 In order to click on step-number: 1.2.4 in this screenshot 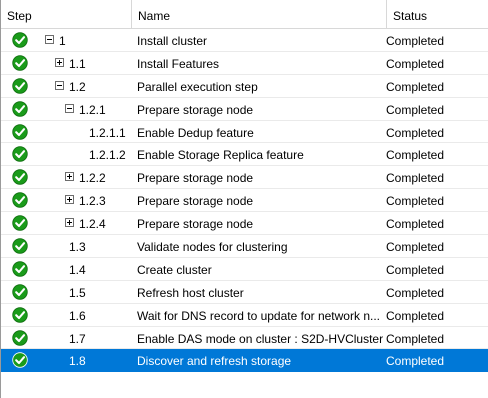, I will do `click(92, 224)`.